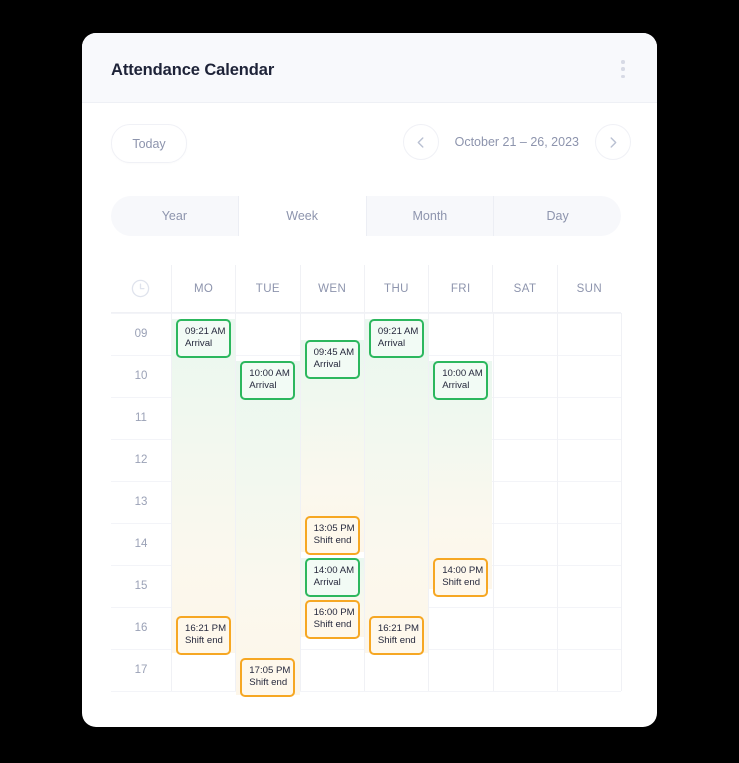 Image resolution: width=739 pixels, height=763 pixels. Describe the element at coordinates (460, 288) in the screenshot. I see `day-header-fri: FRI` at that location.